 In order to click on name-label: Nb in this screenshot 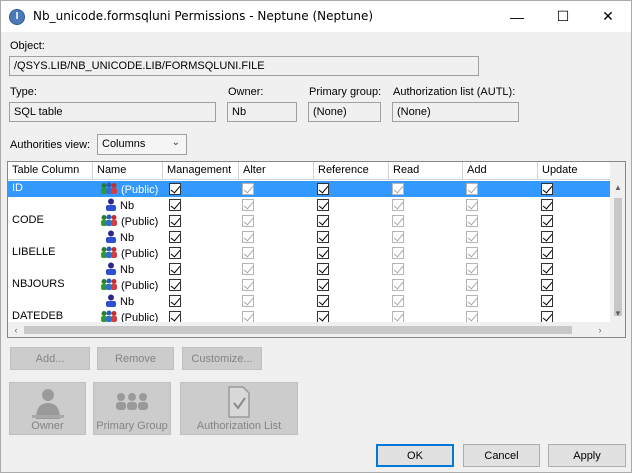, I will do `click(127, 269)`.